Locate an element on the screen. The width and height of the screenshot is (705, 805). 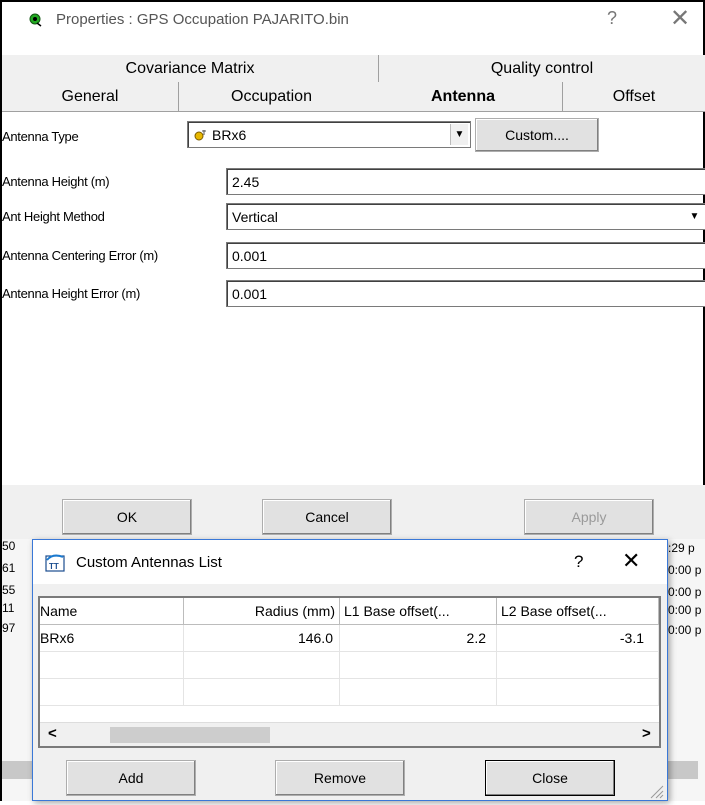
bg-fragment: 97 is located at coordinates (9, 628).